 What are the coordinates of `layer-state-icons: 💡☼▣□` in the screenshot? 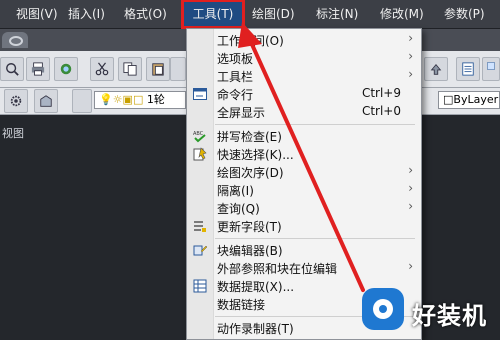 It's located at (123, 99).